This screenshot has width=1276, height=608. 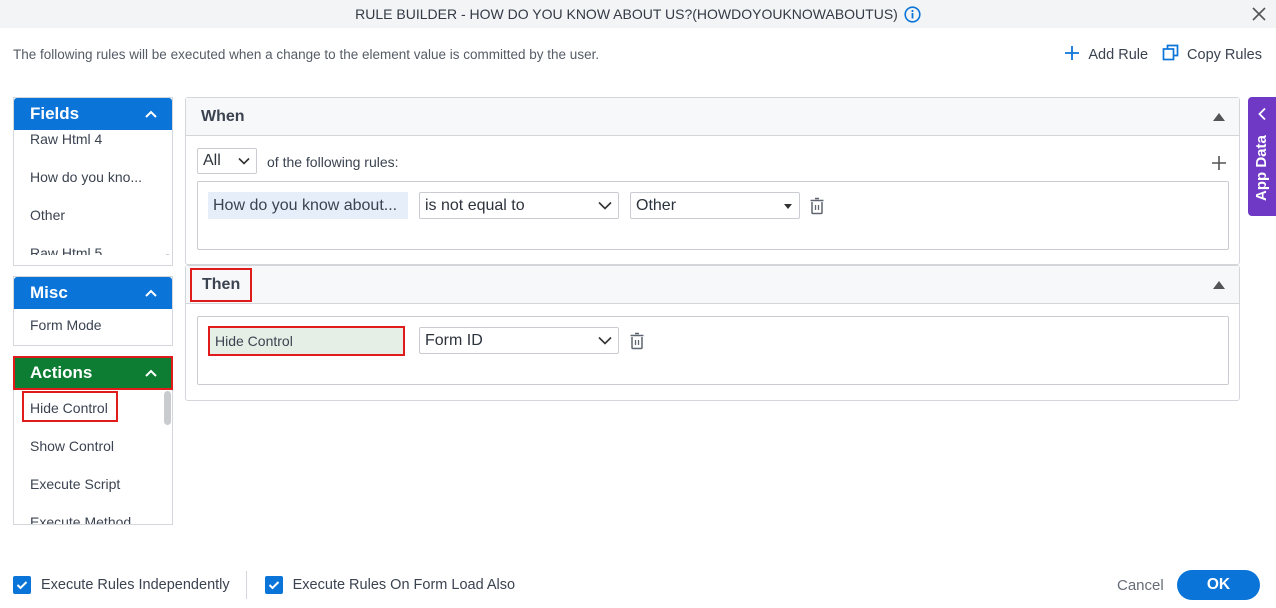 What do you see at coordinates (227, 161) in the screenshot?
I see `match-type-select: All` at bounding box center [227, 161].